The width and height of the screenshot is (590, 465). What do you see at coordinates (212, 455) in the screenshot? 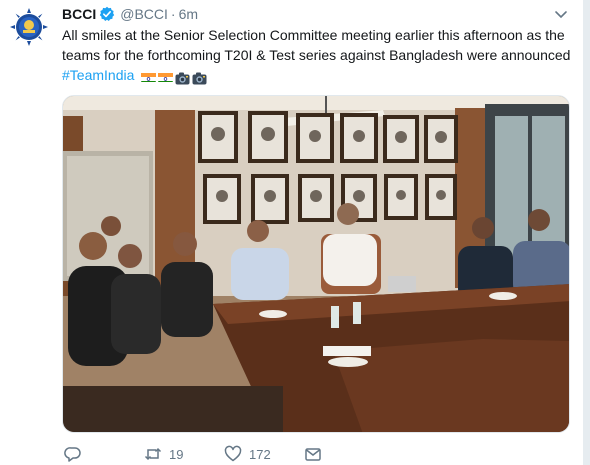
I see `tweet-actions: 19 172` at bounding box center [212, 455].